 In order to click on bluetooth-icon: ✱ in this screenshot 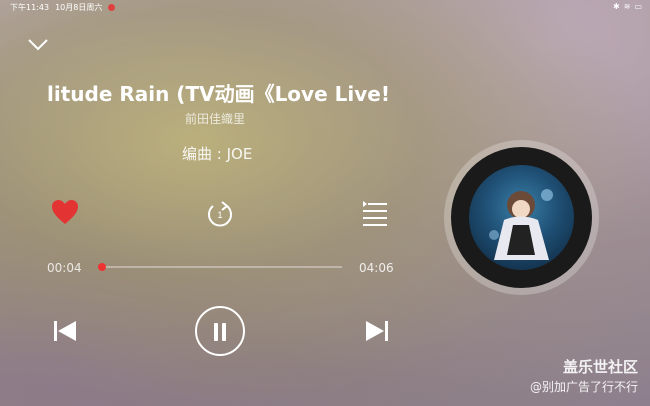, I will do `click(616, 6)`.